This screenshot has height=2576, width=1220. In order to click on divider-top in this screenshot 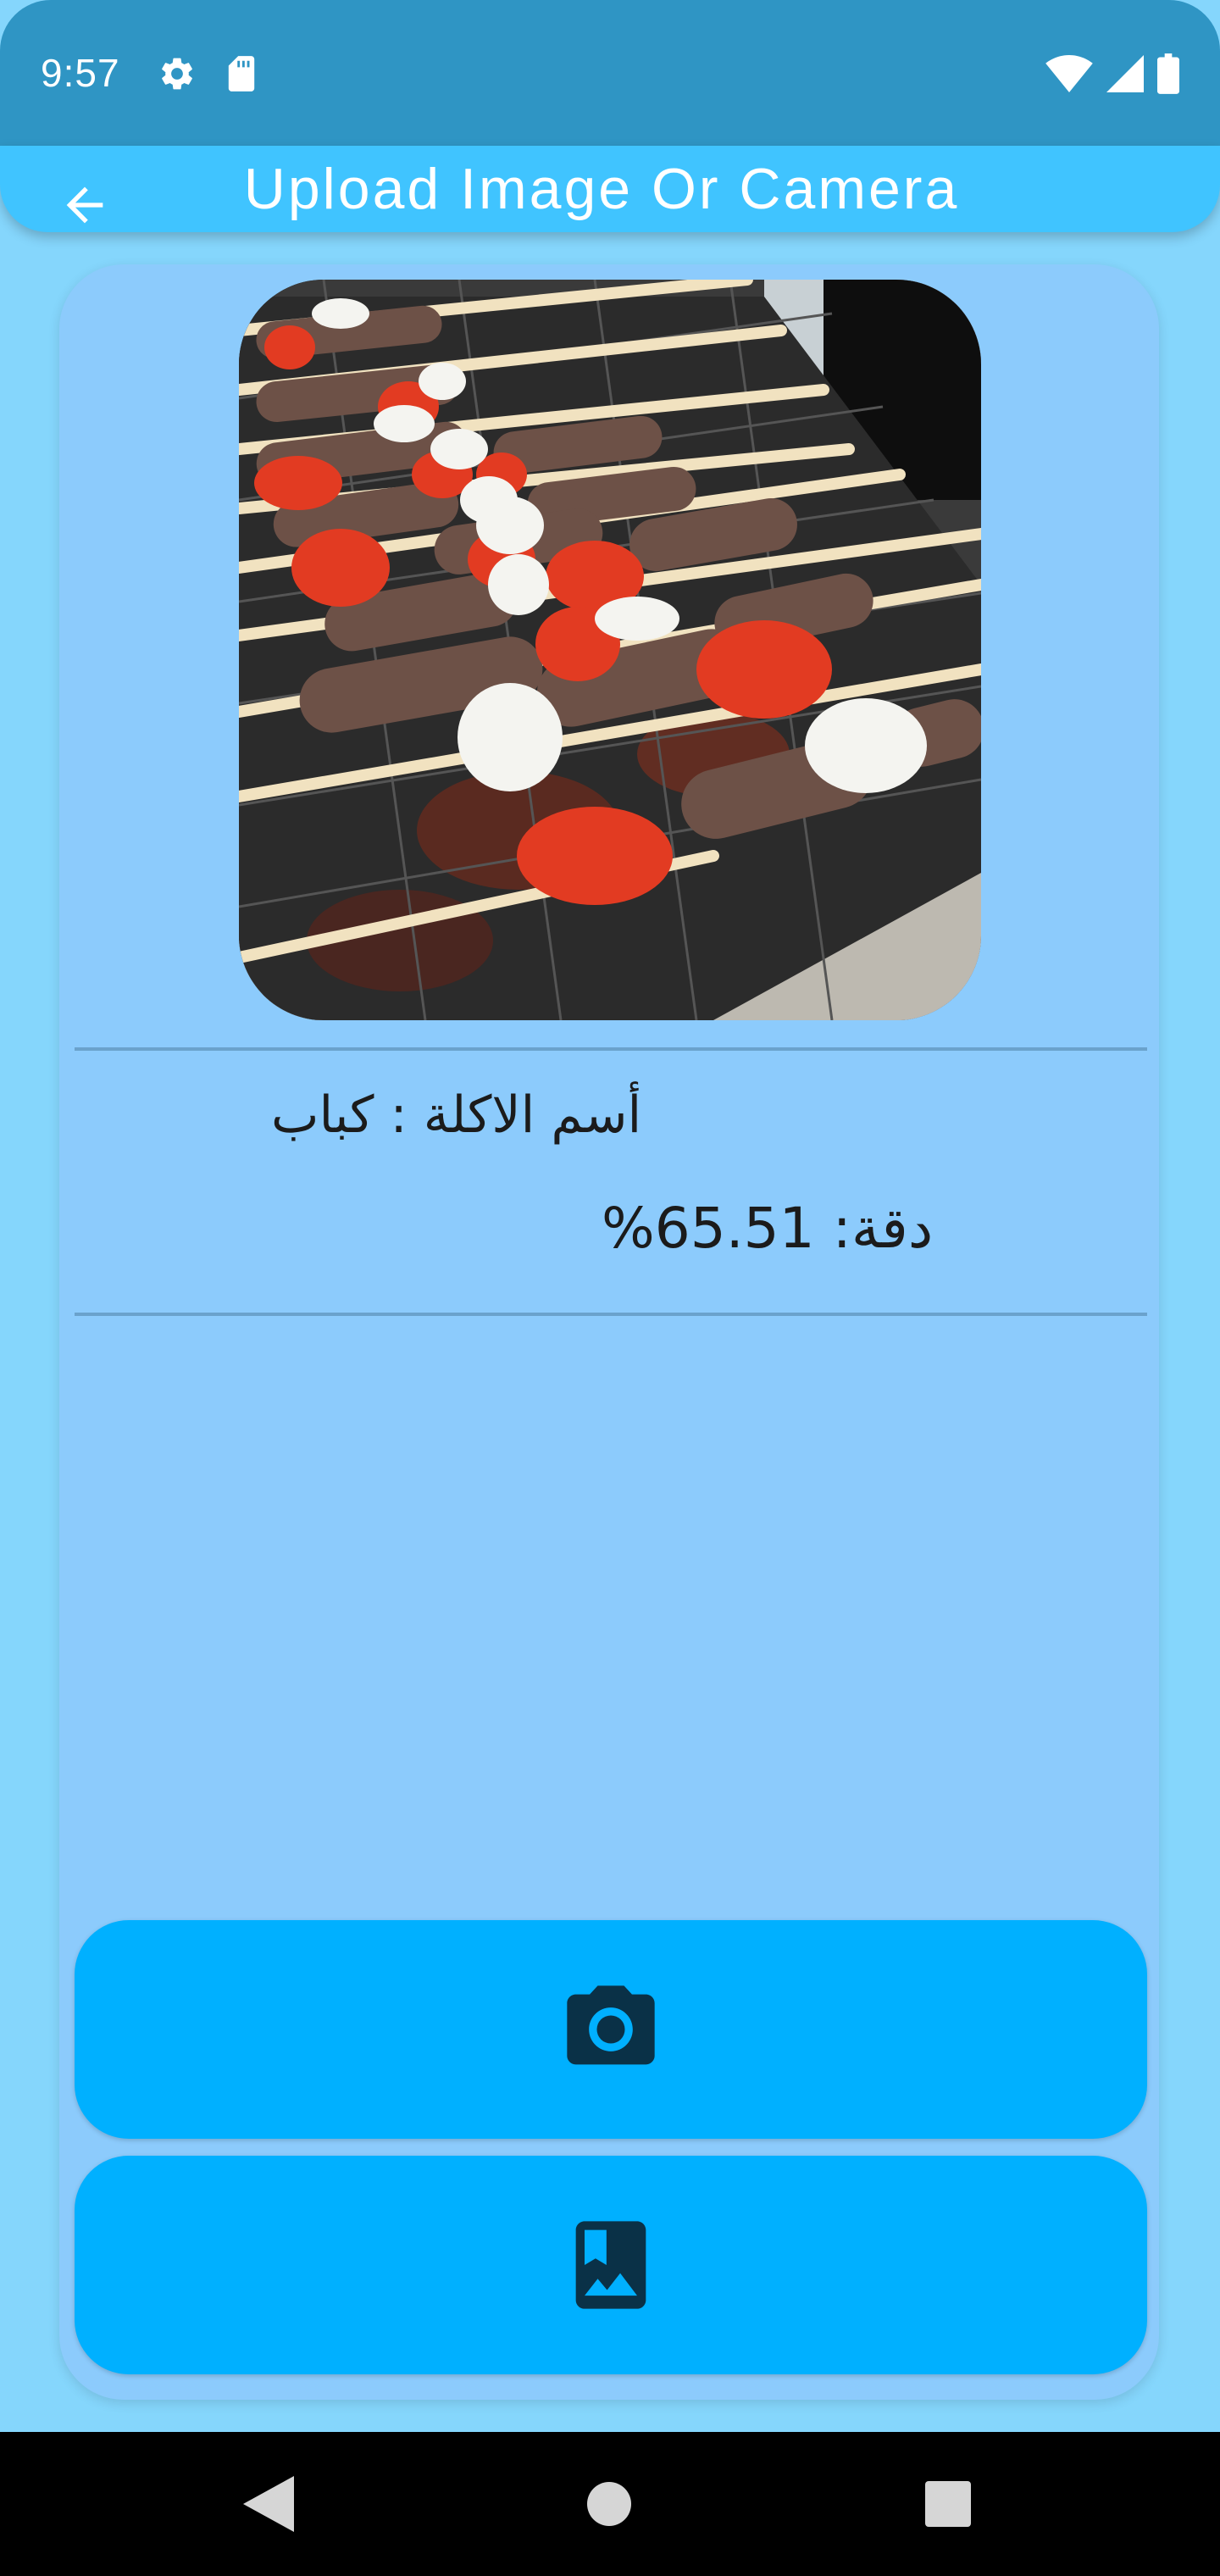, I will do `click(611, 1049)`.